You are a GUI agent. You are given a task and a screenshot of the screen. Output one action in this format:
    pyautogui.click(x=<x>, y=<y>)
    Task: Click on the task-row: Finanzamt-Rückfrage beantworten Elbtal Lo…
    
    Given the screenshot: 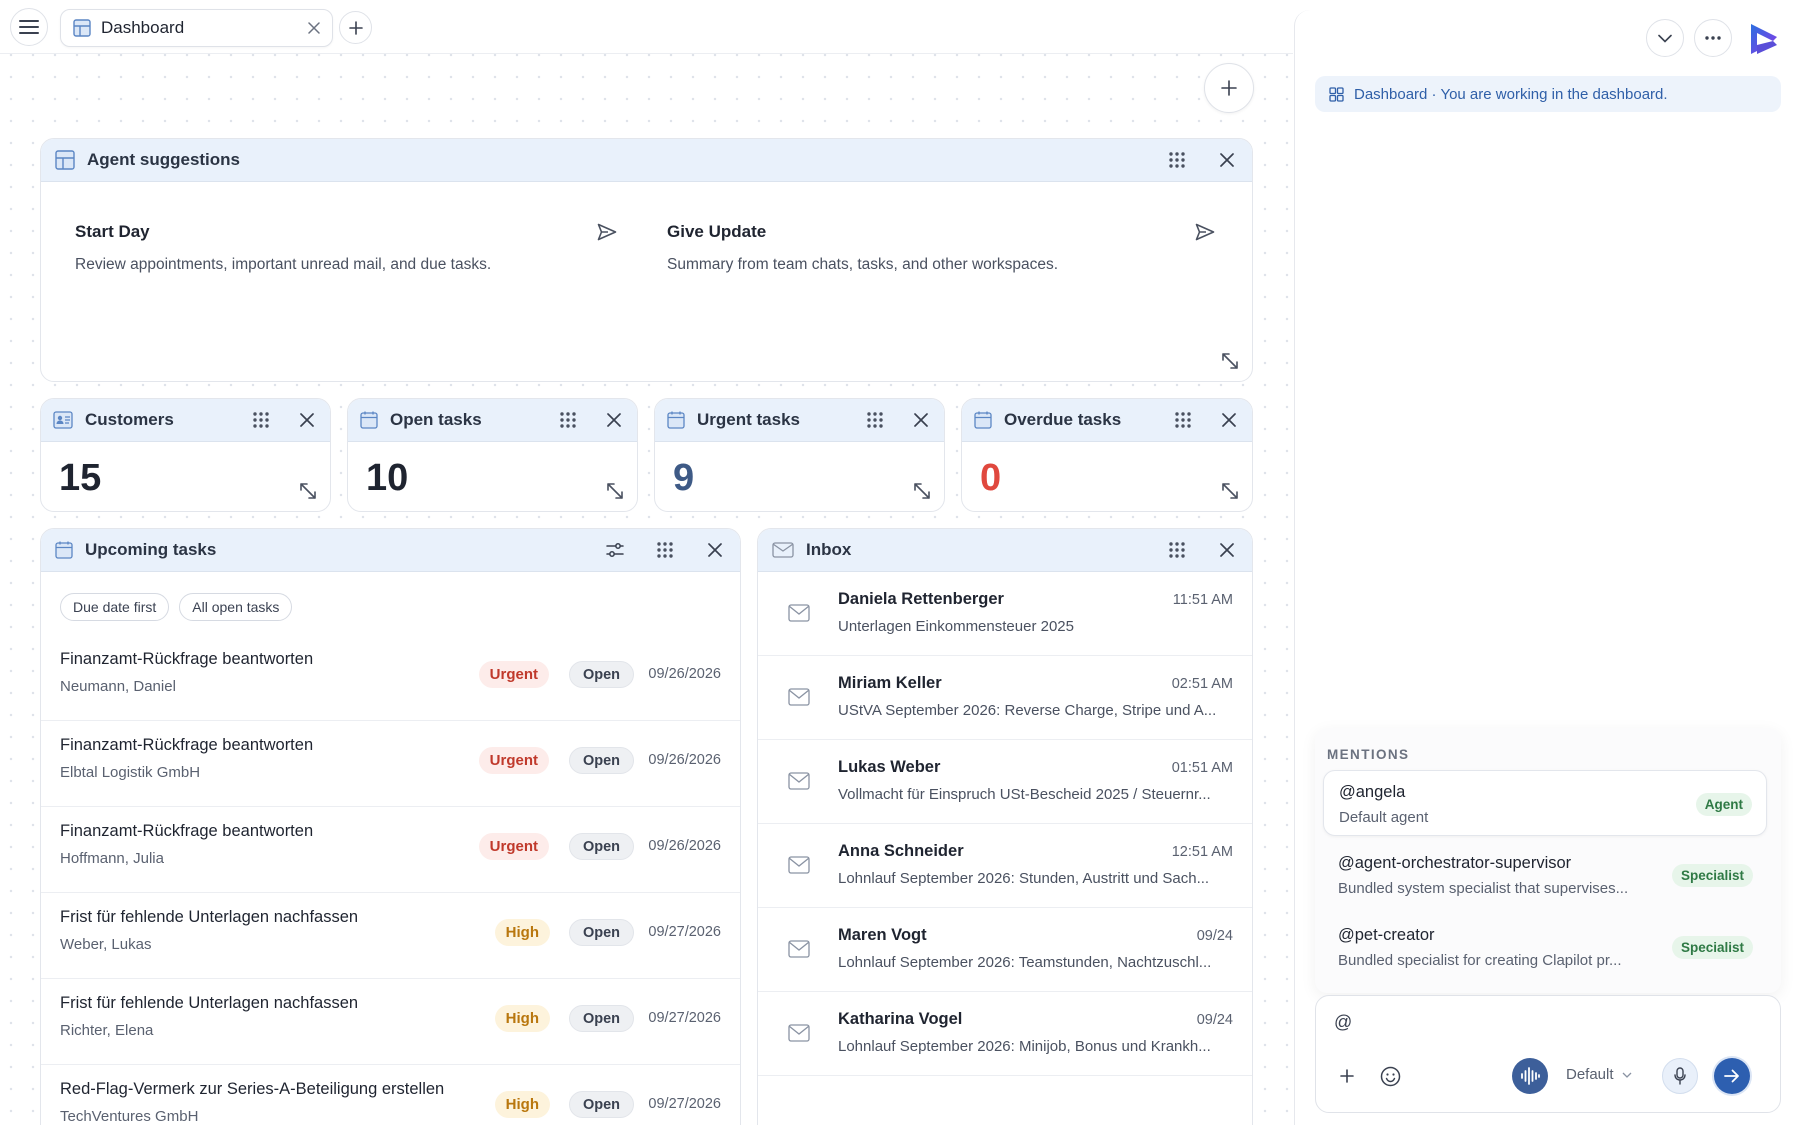 What is the action you would take?
    pyautogui.click(x=390, y=764)
    